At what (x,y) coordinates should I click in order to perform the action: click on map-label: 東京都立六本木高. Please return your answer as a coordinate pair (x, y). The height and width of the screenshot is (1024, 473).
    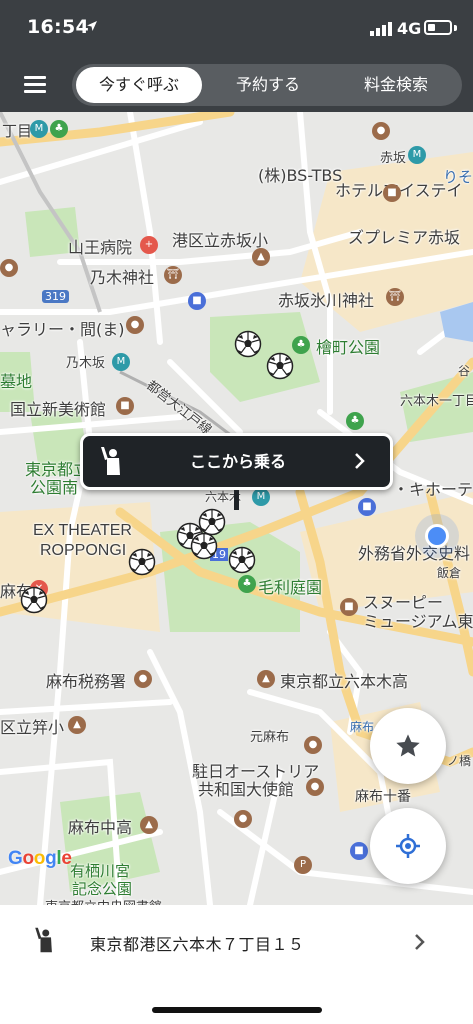
    Looking at the image, I should click on (344, 681).